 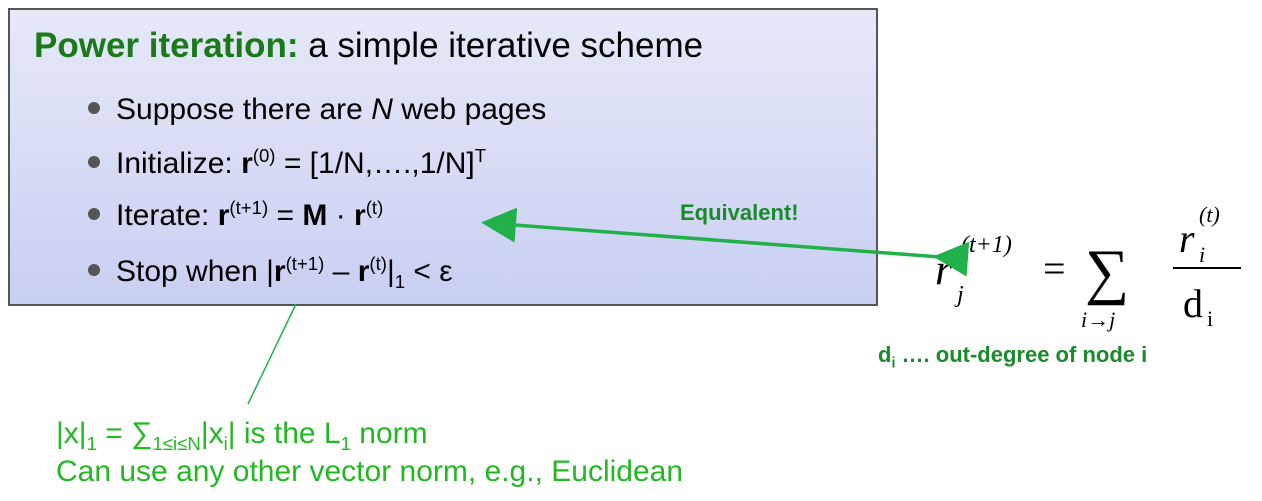 I want to click on norm-pointer-line, so click(x=272, y=354).